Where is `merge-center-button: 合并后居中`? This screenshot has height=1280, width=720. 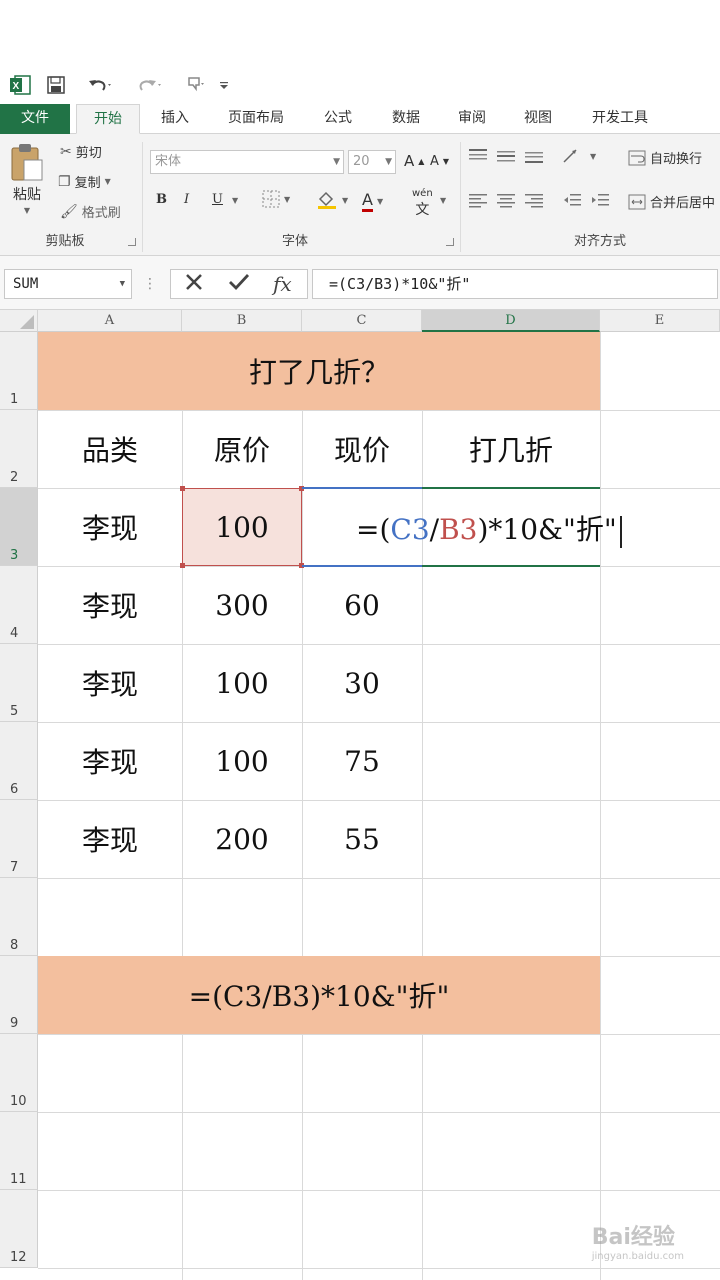
merge-center-button: 合并后居中 is located at coordinates (671, 201).